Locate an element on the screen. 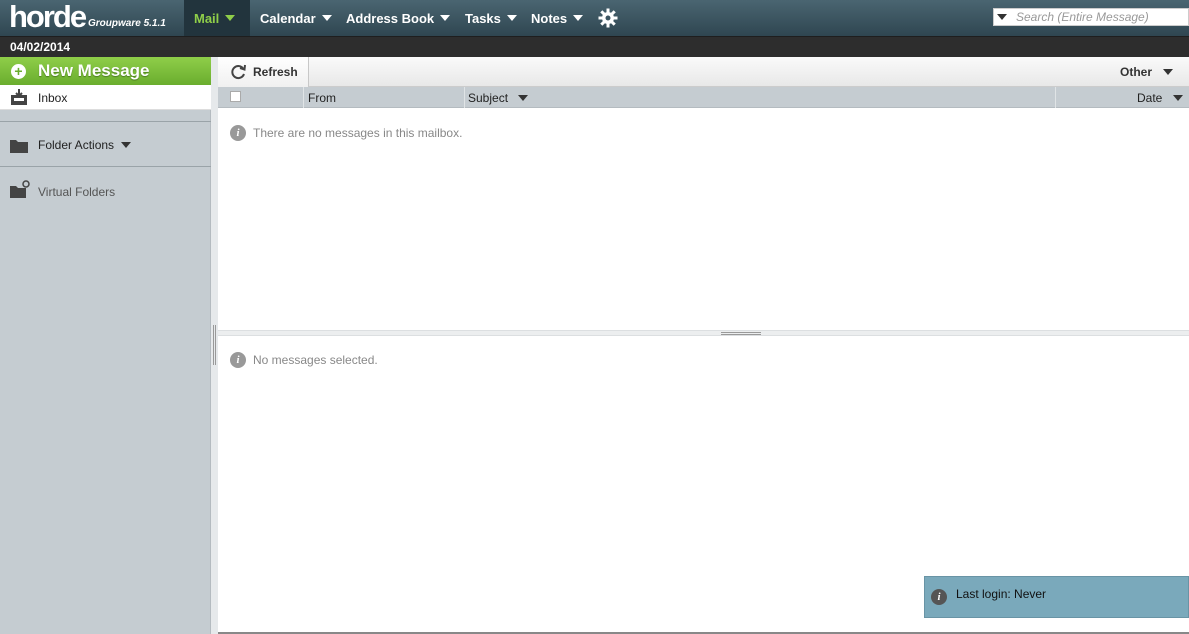 Image resolution: width=1189 pixels, height=634 pixels. other-menu-button: Other is located at coordinates (1144, 72).